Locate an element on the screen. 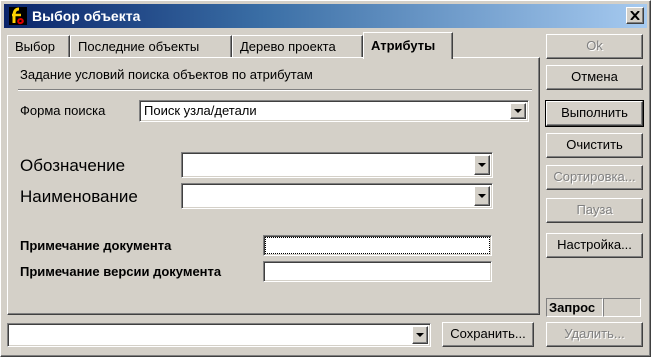 The height and width of the screenshot is (357, 651). designation-combobox is located at coordinates (337, 165).